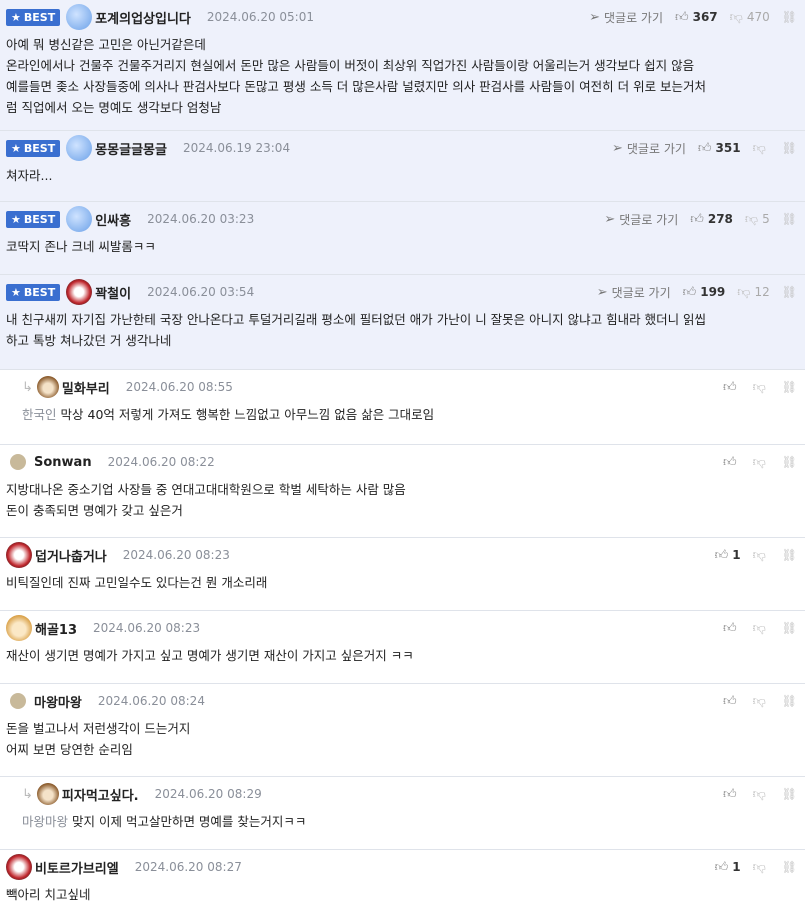  What do you see at coordinates (696, 17) in the screenshot?
I see `upvote-button: 👍︎ 367` at bounding box center [696, 17].